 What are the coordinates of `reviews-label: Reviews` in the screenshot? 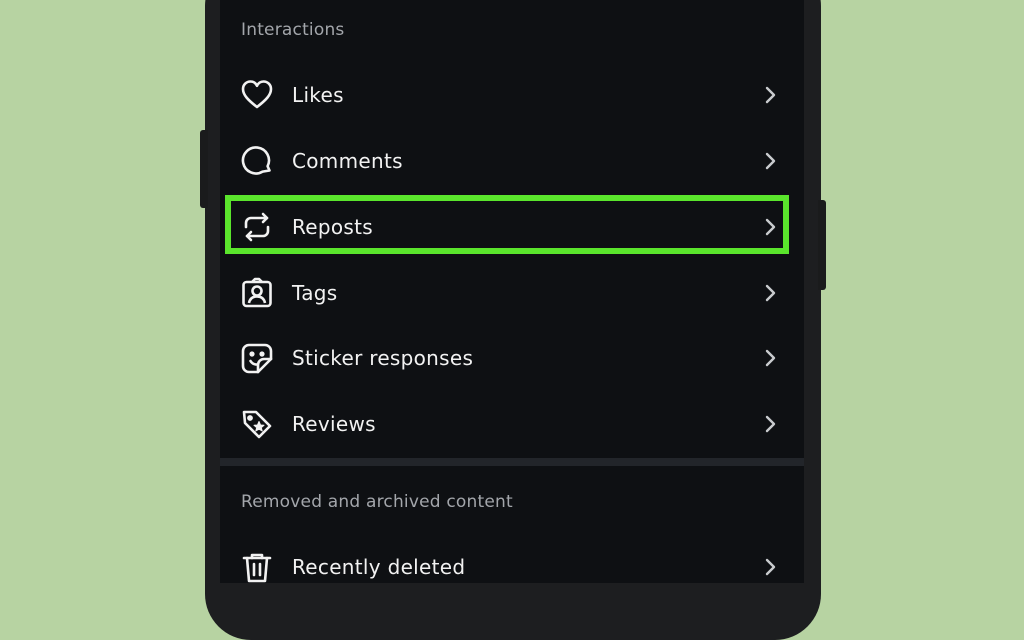 It's located at (334, 424).